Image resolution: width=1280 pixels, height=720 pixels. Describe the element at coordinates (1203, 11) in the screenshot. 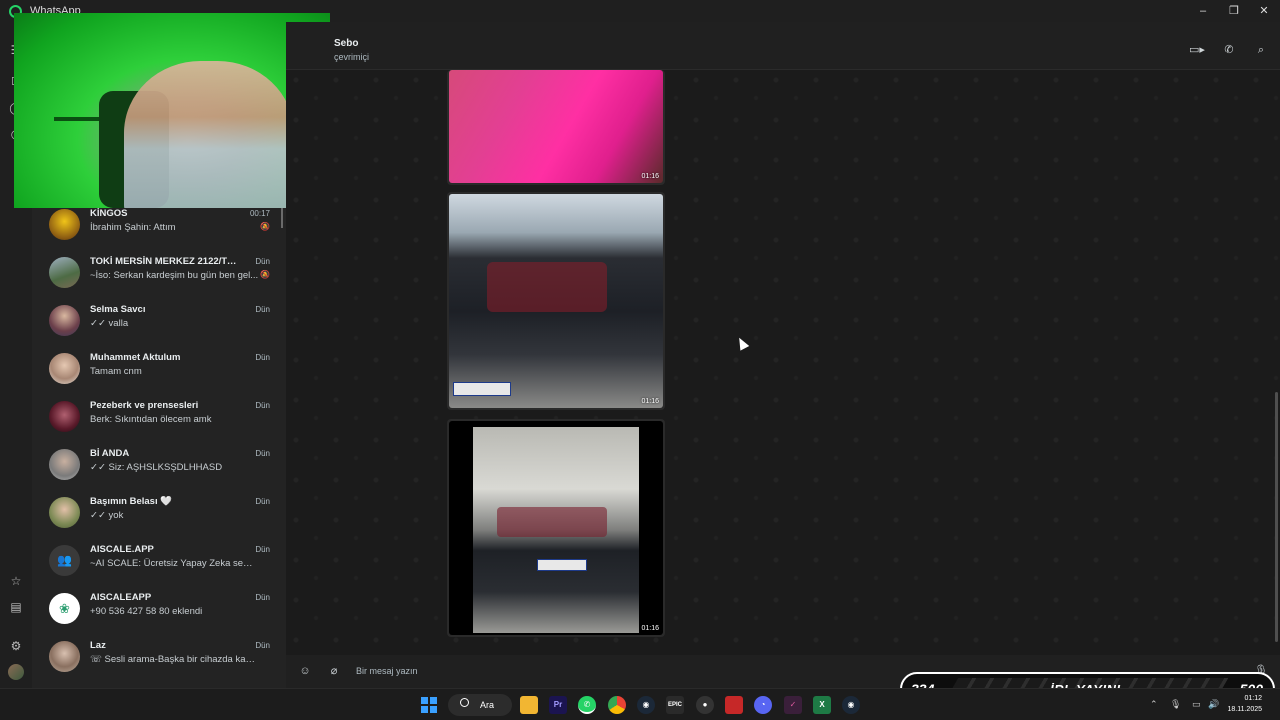

I see `minimize-button: –` at that location.